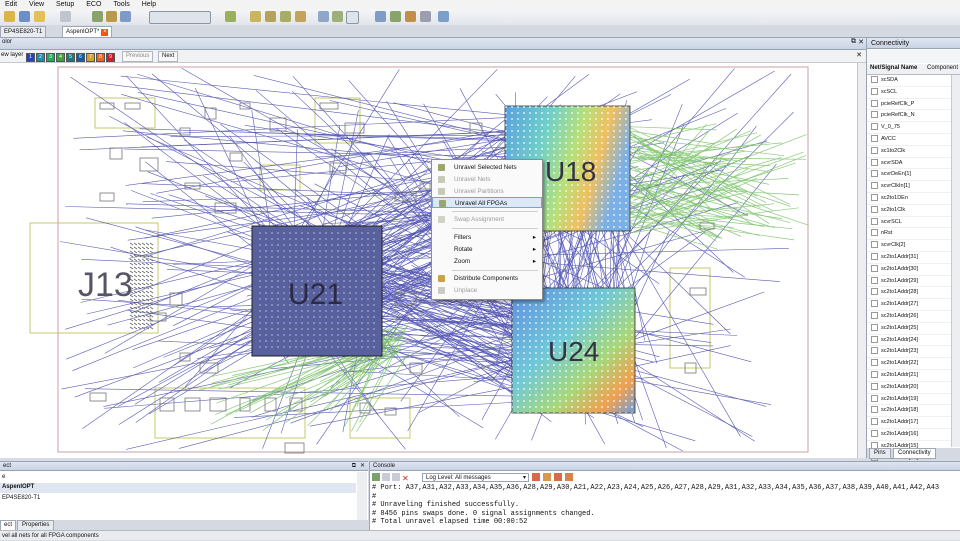  Describe the element at coordinates (913, 81) in the screenshot. I see `connectivity-row: scSDA` at that location.